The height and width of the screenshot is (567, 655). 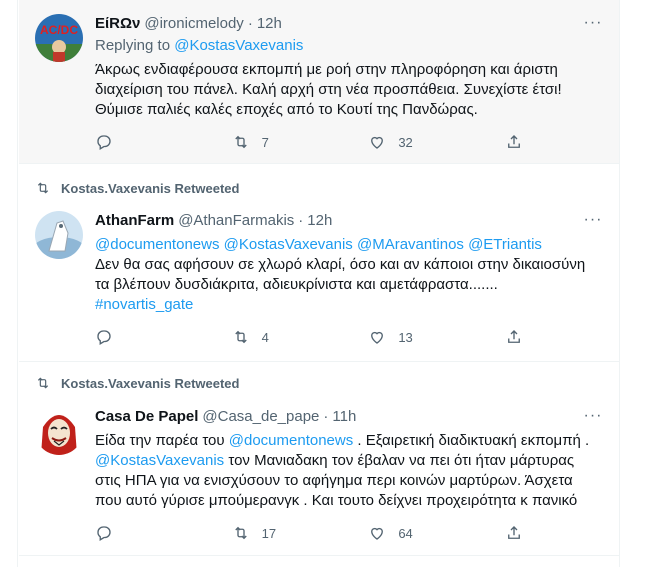 What do you see at coordinates (349, 24) in the screenshot?
I see `tweet-header: ΕίRΩν @ironicmelody · 12h` at bounding box center [349, 24].